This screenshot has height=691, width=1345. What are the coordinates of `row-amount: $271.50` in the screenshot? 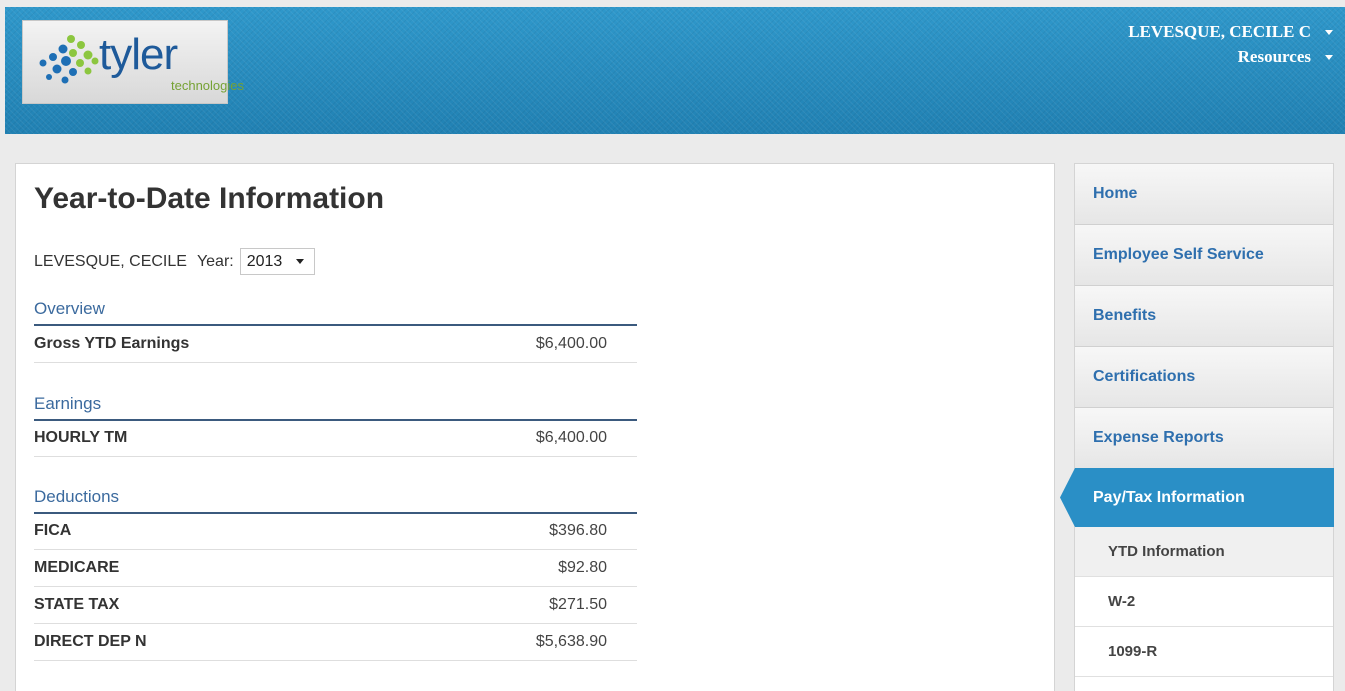 It's located at (578, 604).